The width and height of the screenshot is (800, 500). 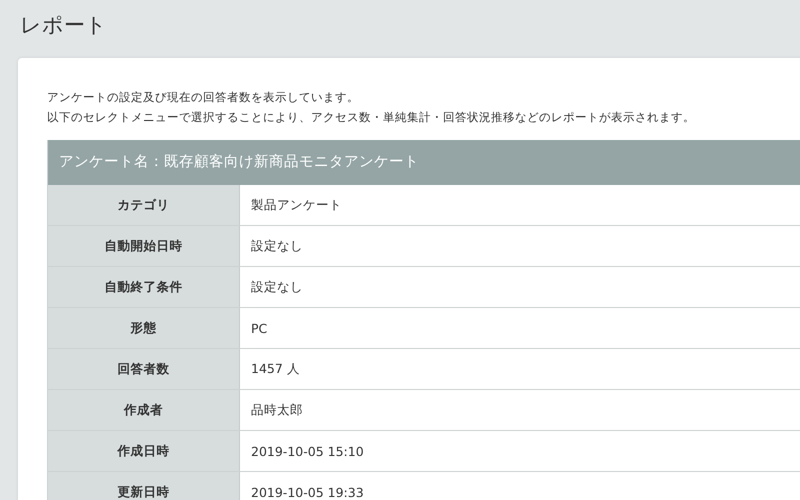 I want to click on row-label: 形態, so click(x=144, y=328).